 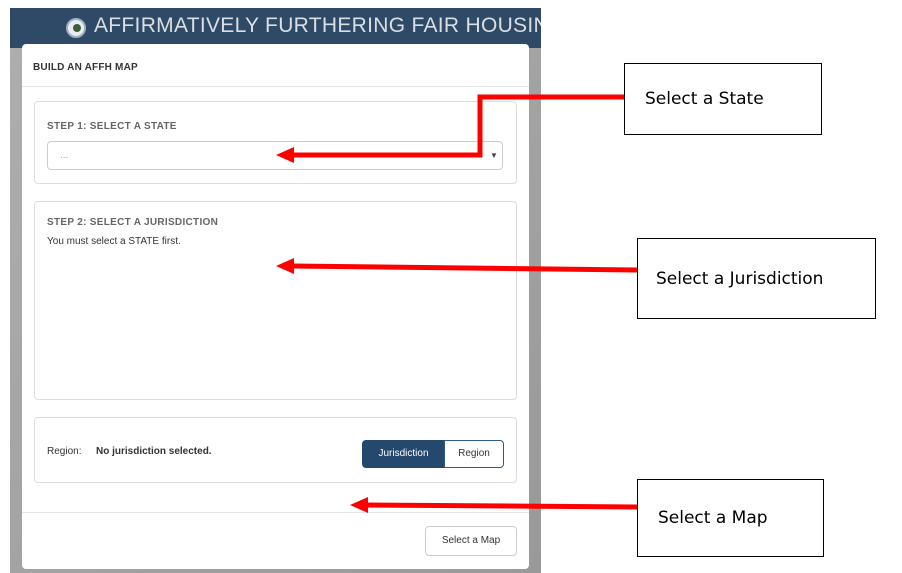 I want to click on arrow-select-state-line, so click(x=458, y=126).